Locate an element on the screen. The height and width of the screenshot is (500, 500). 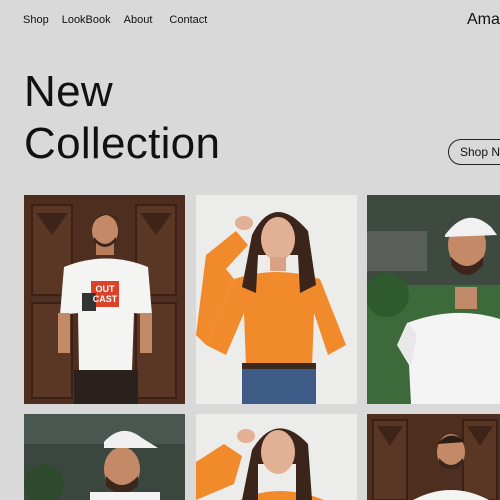
orange-sweater-photo is located at coordinates (276, 299).